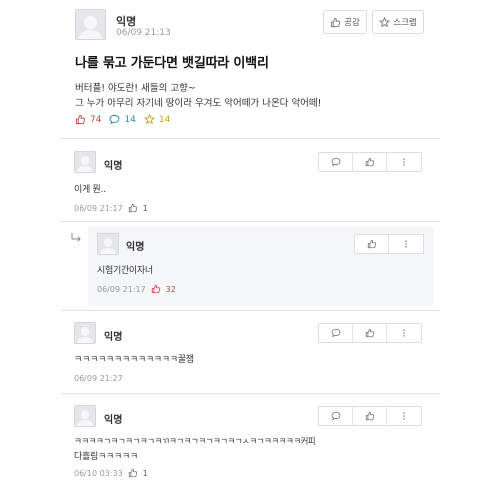 This screenshot has width=480, height=480. Describe the element at coordinates (134, 360) in the screenshot. I see `comment-text: ㅋㅋㅋㅋㅋㅋㅋㅋㅋㅋㅋㅋㅋ꿀잼` at that location.